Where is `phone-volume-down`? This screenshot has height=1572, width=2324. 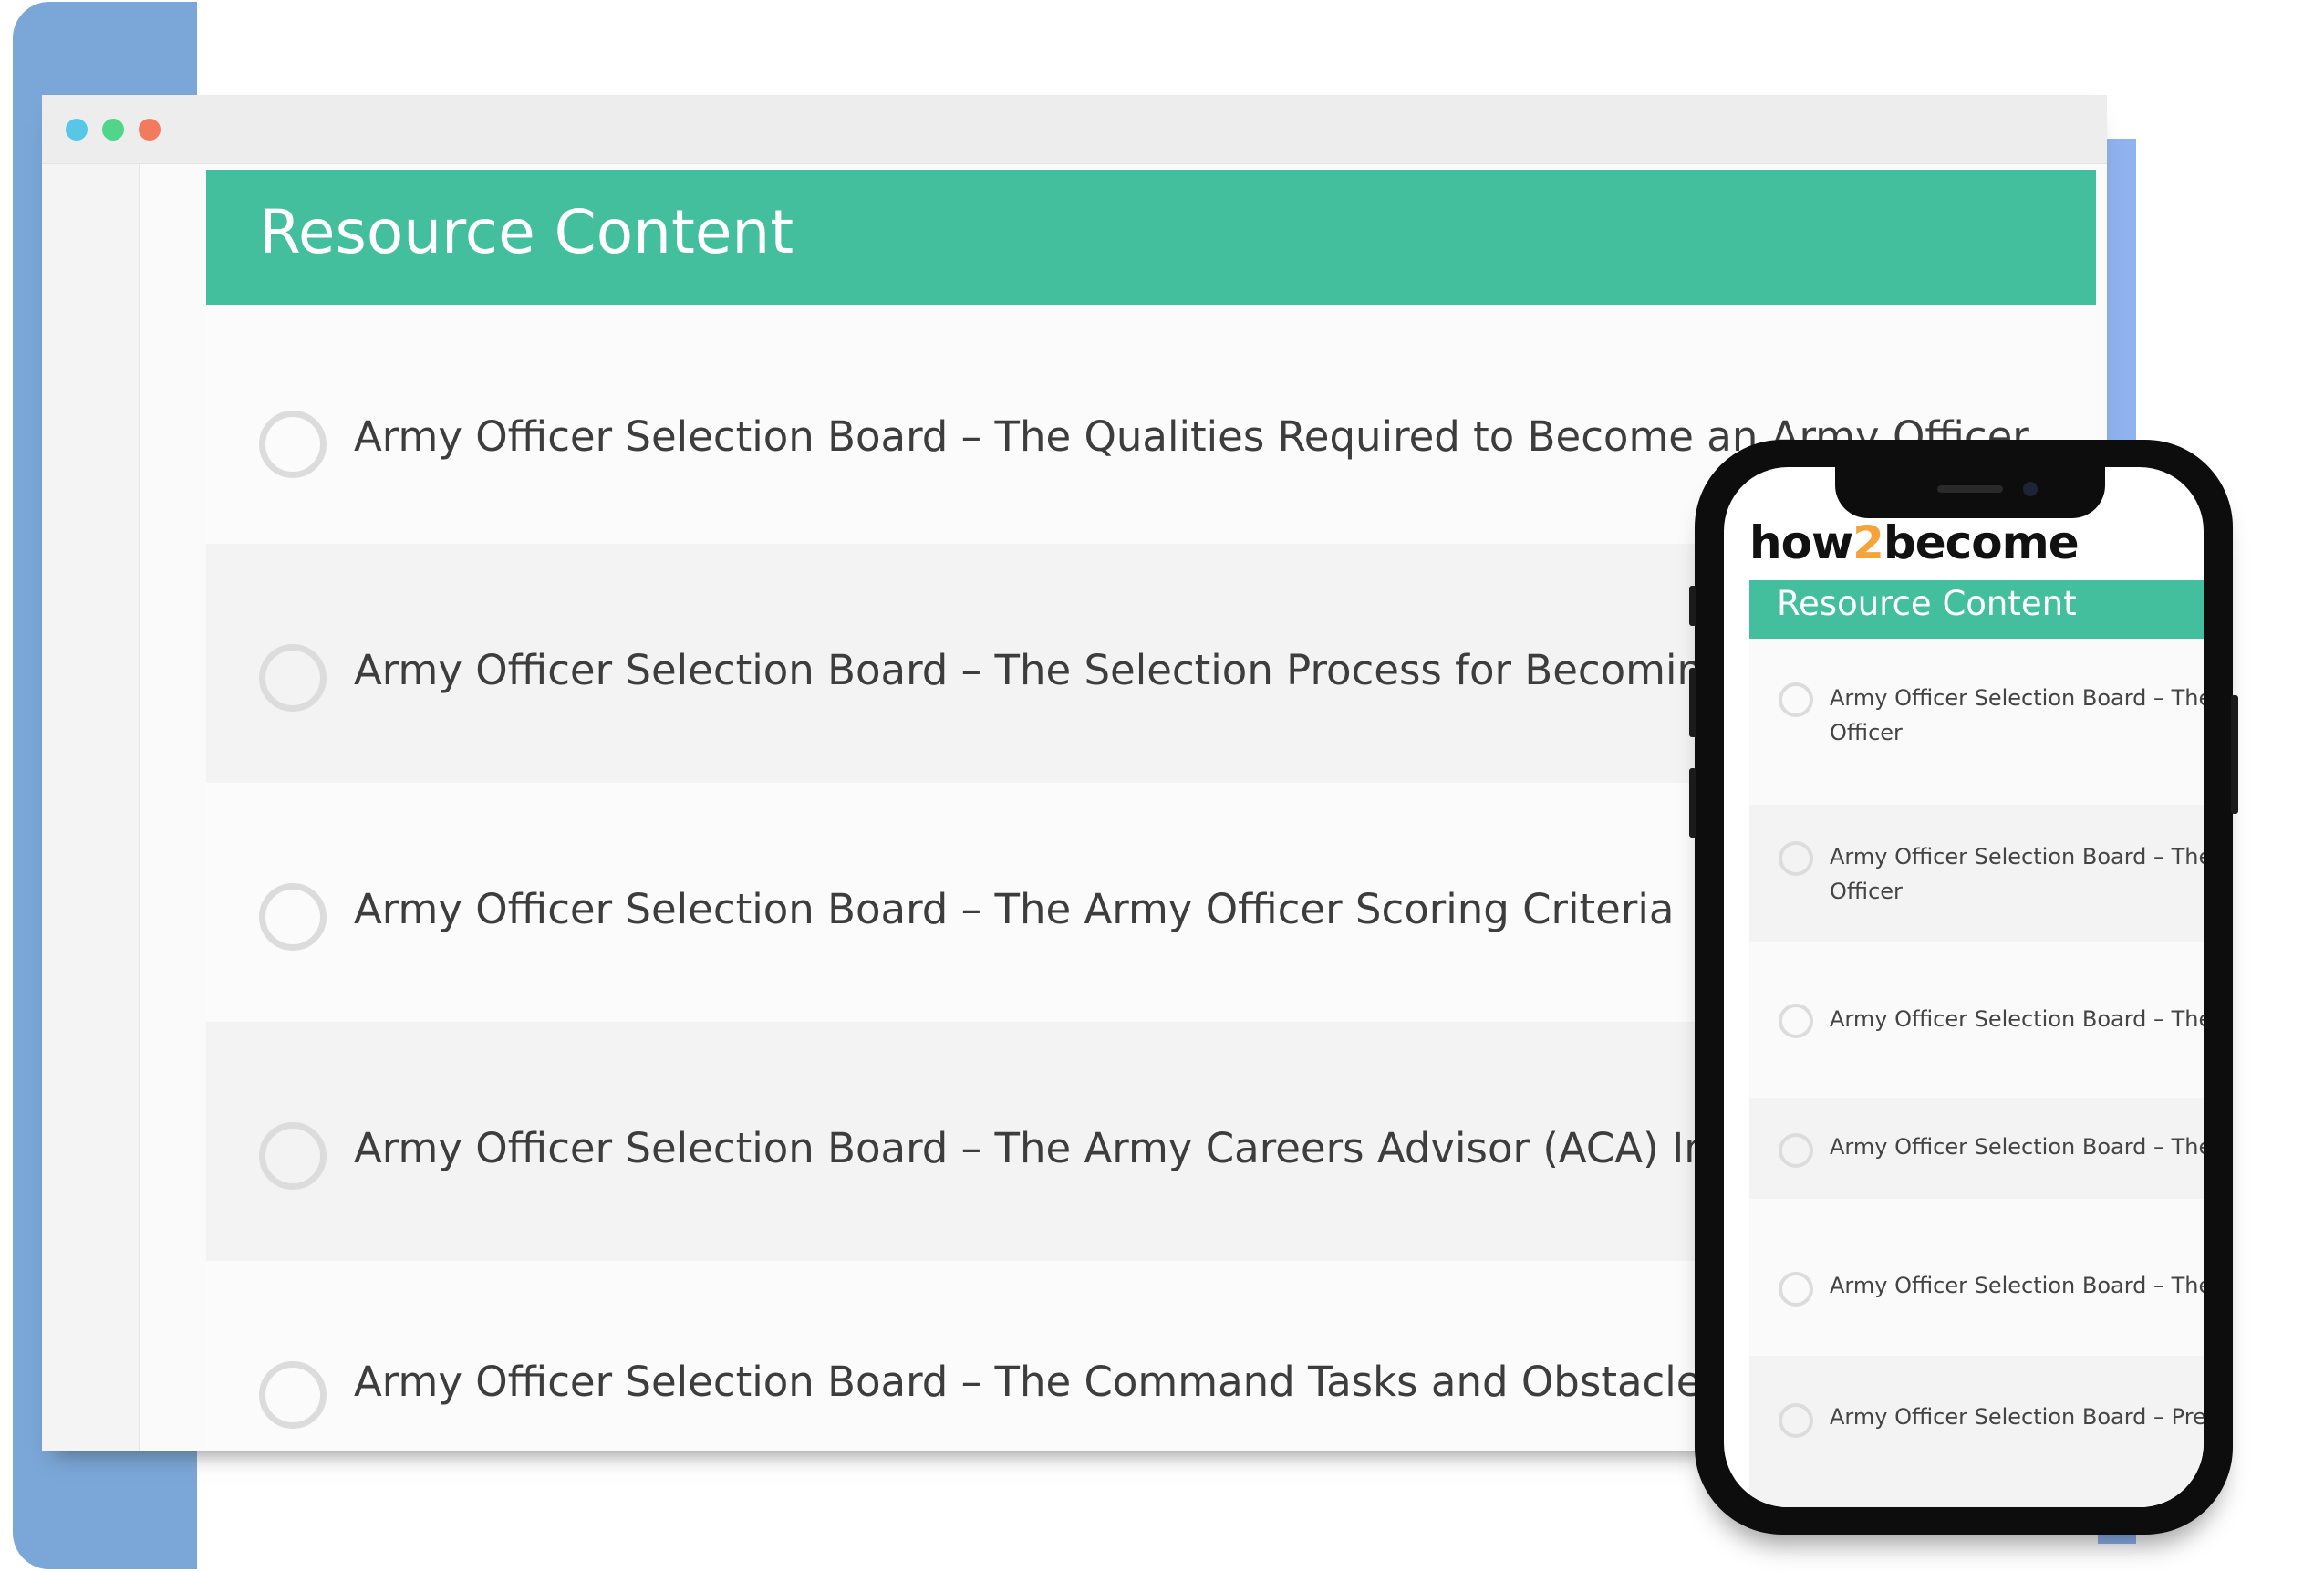
phone-volume-down is located at coordinates (1692, 803).